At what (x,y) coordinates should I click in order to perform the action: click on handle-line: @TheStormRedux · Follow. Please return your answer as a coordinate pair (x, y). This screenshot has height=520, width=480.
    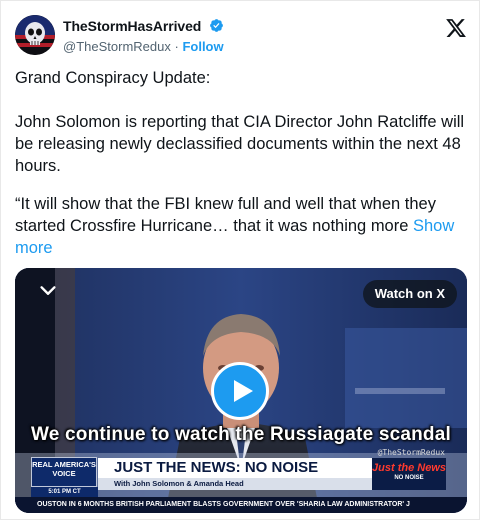
    Looking at the image, I should click on (143, 46).